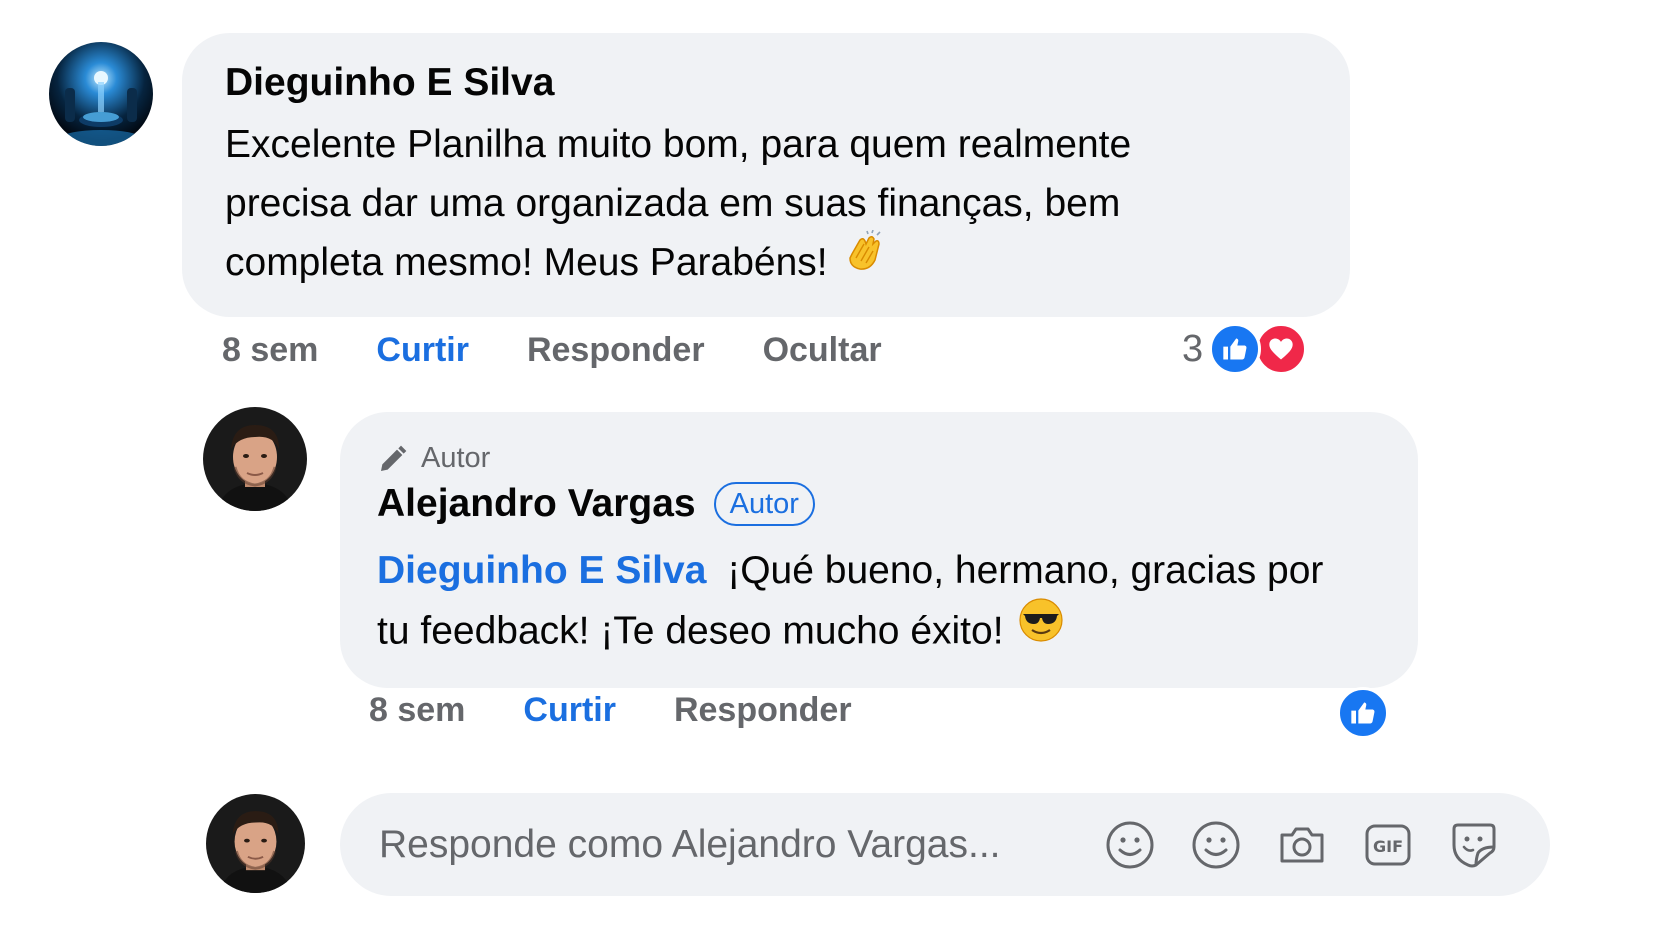 This screenshot has height=941, width=1672. I want to click on pencil-icon, so click(394, 458).